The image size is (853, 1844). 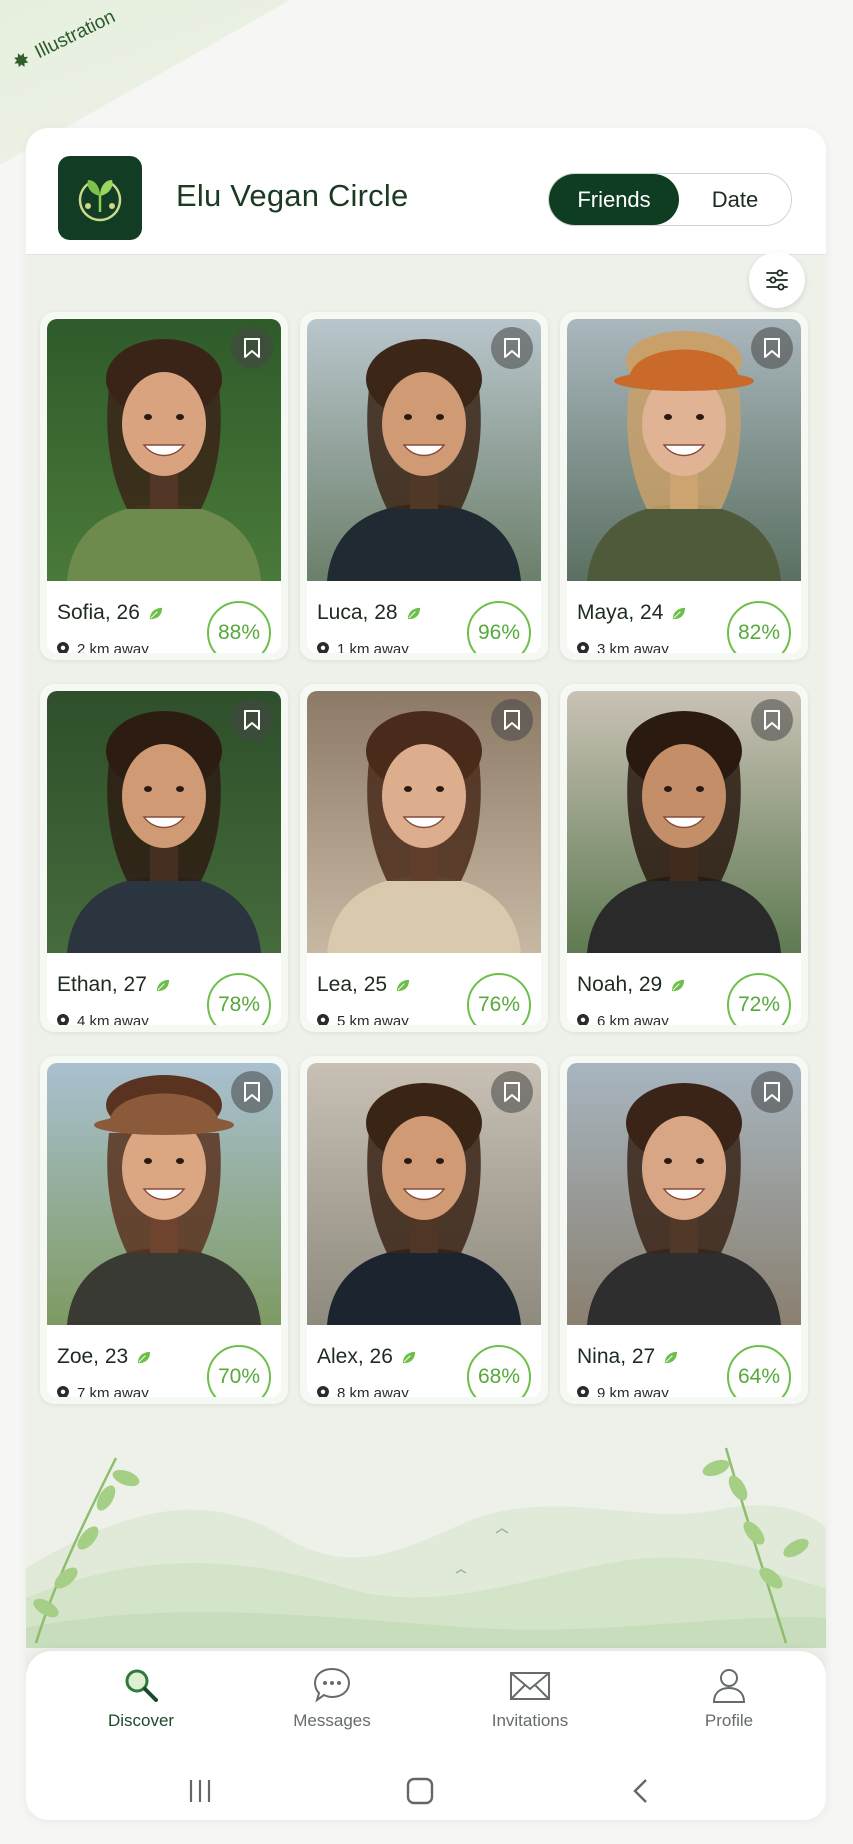 I want to click on profile-name-row: Alex, 26, so click(x=366, y=1357).